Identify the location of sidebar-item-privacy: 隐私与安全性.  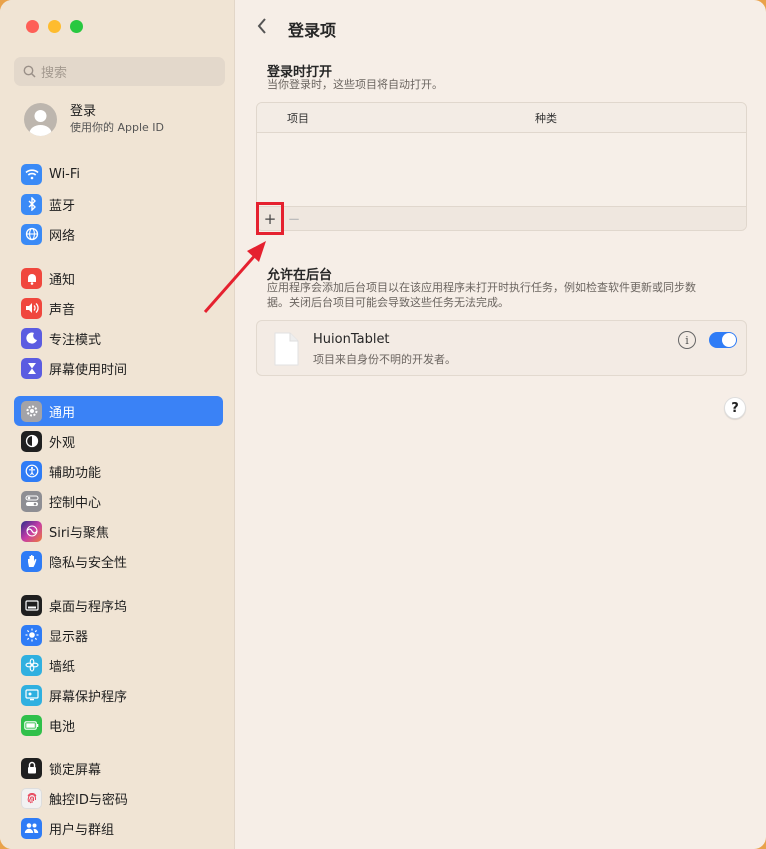
(118, 561).